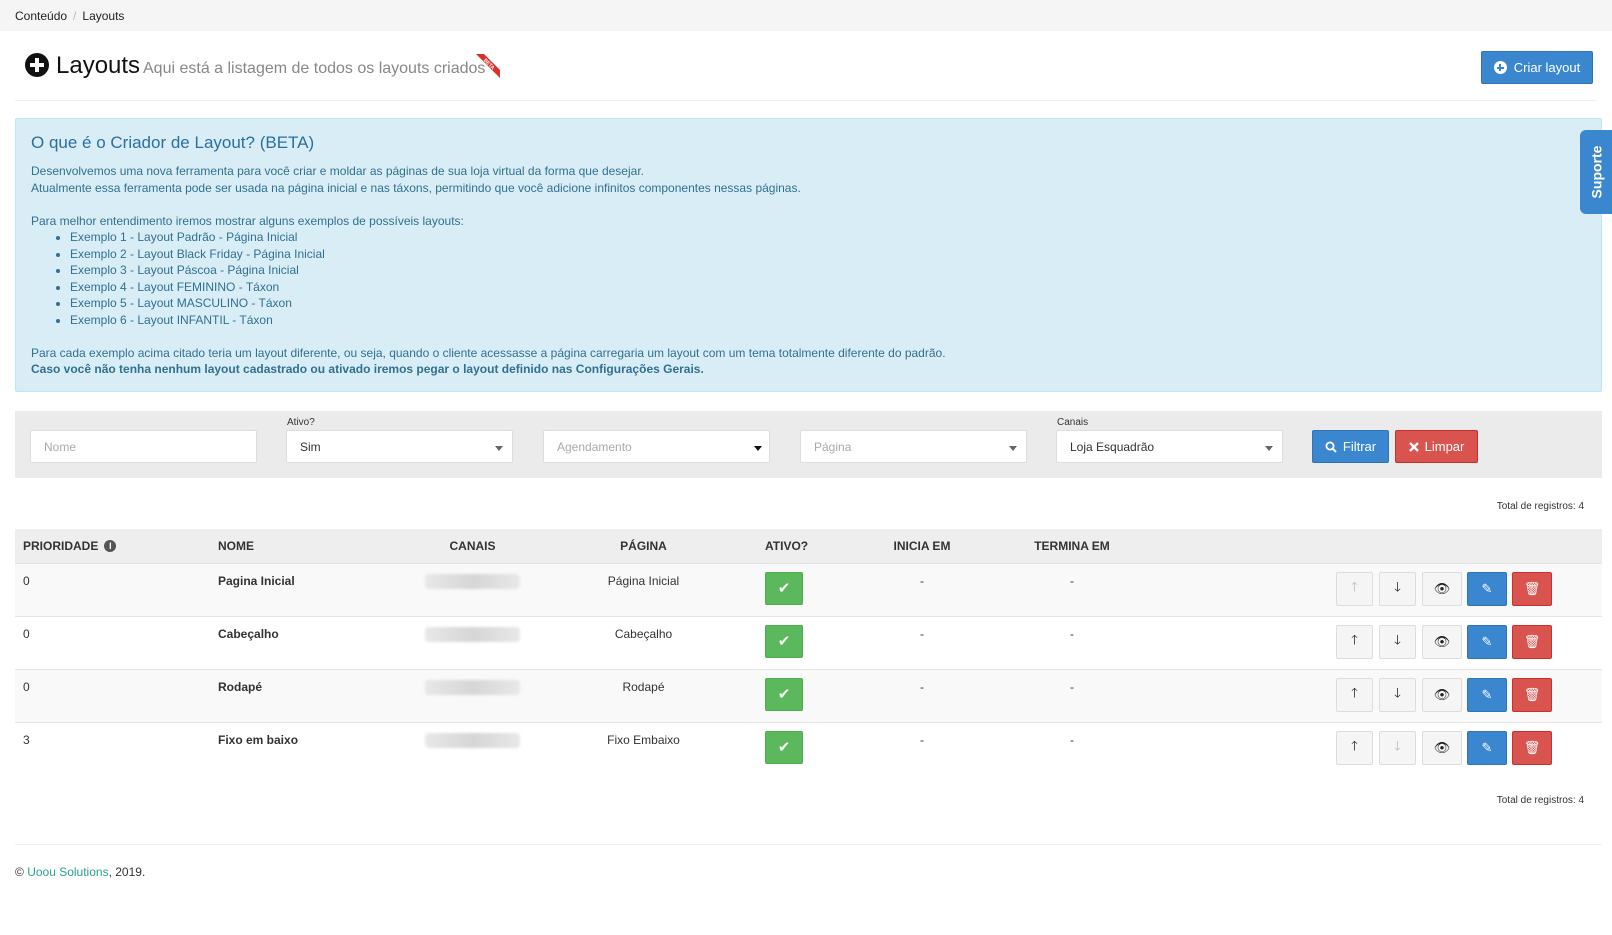  I want to click on header-channels: Canais, so click(472, 546).